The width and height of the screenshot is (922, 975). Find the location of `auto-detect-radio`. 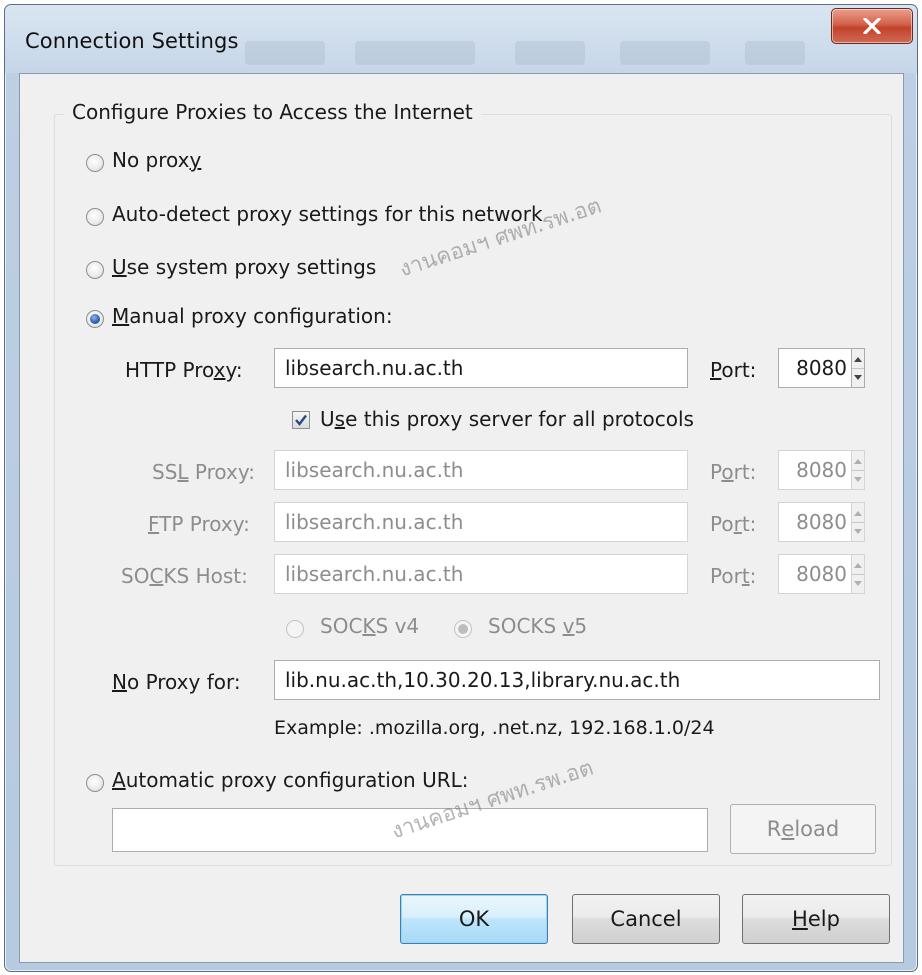

auto-detect-radio is located at coordinates (95, 217).